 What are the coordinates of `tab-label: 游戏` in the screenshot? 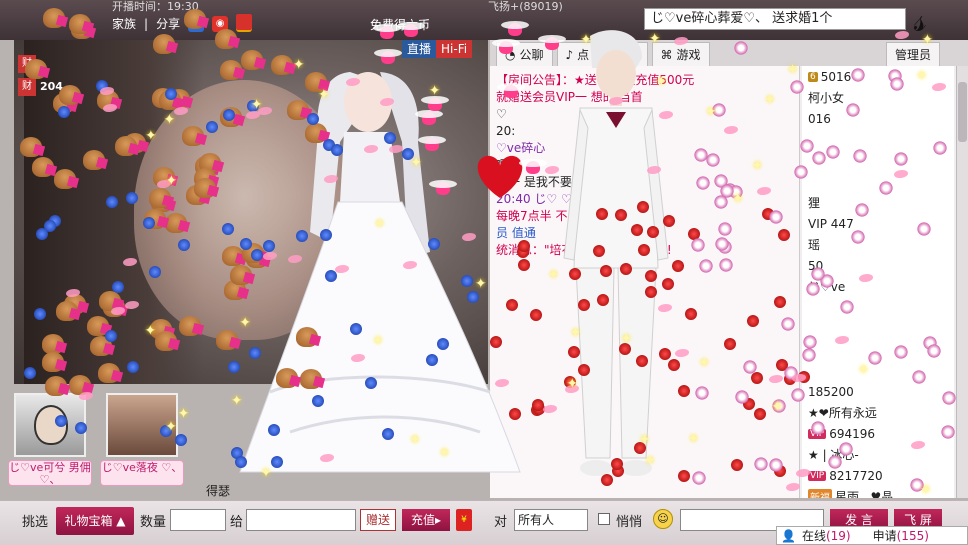 It's located at (688, 55).